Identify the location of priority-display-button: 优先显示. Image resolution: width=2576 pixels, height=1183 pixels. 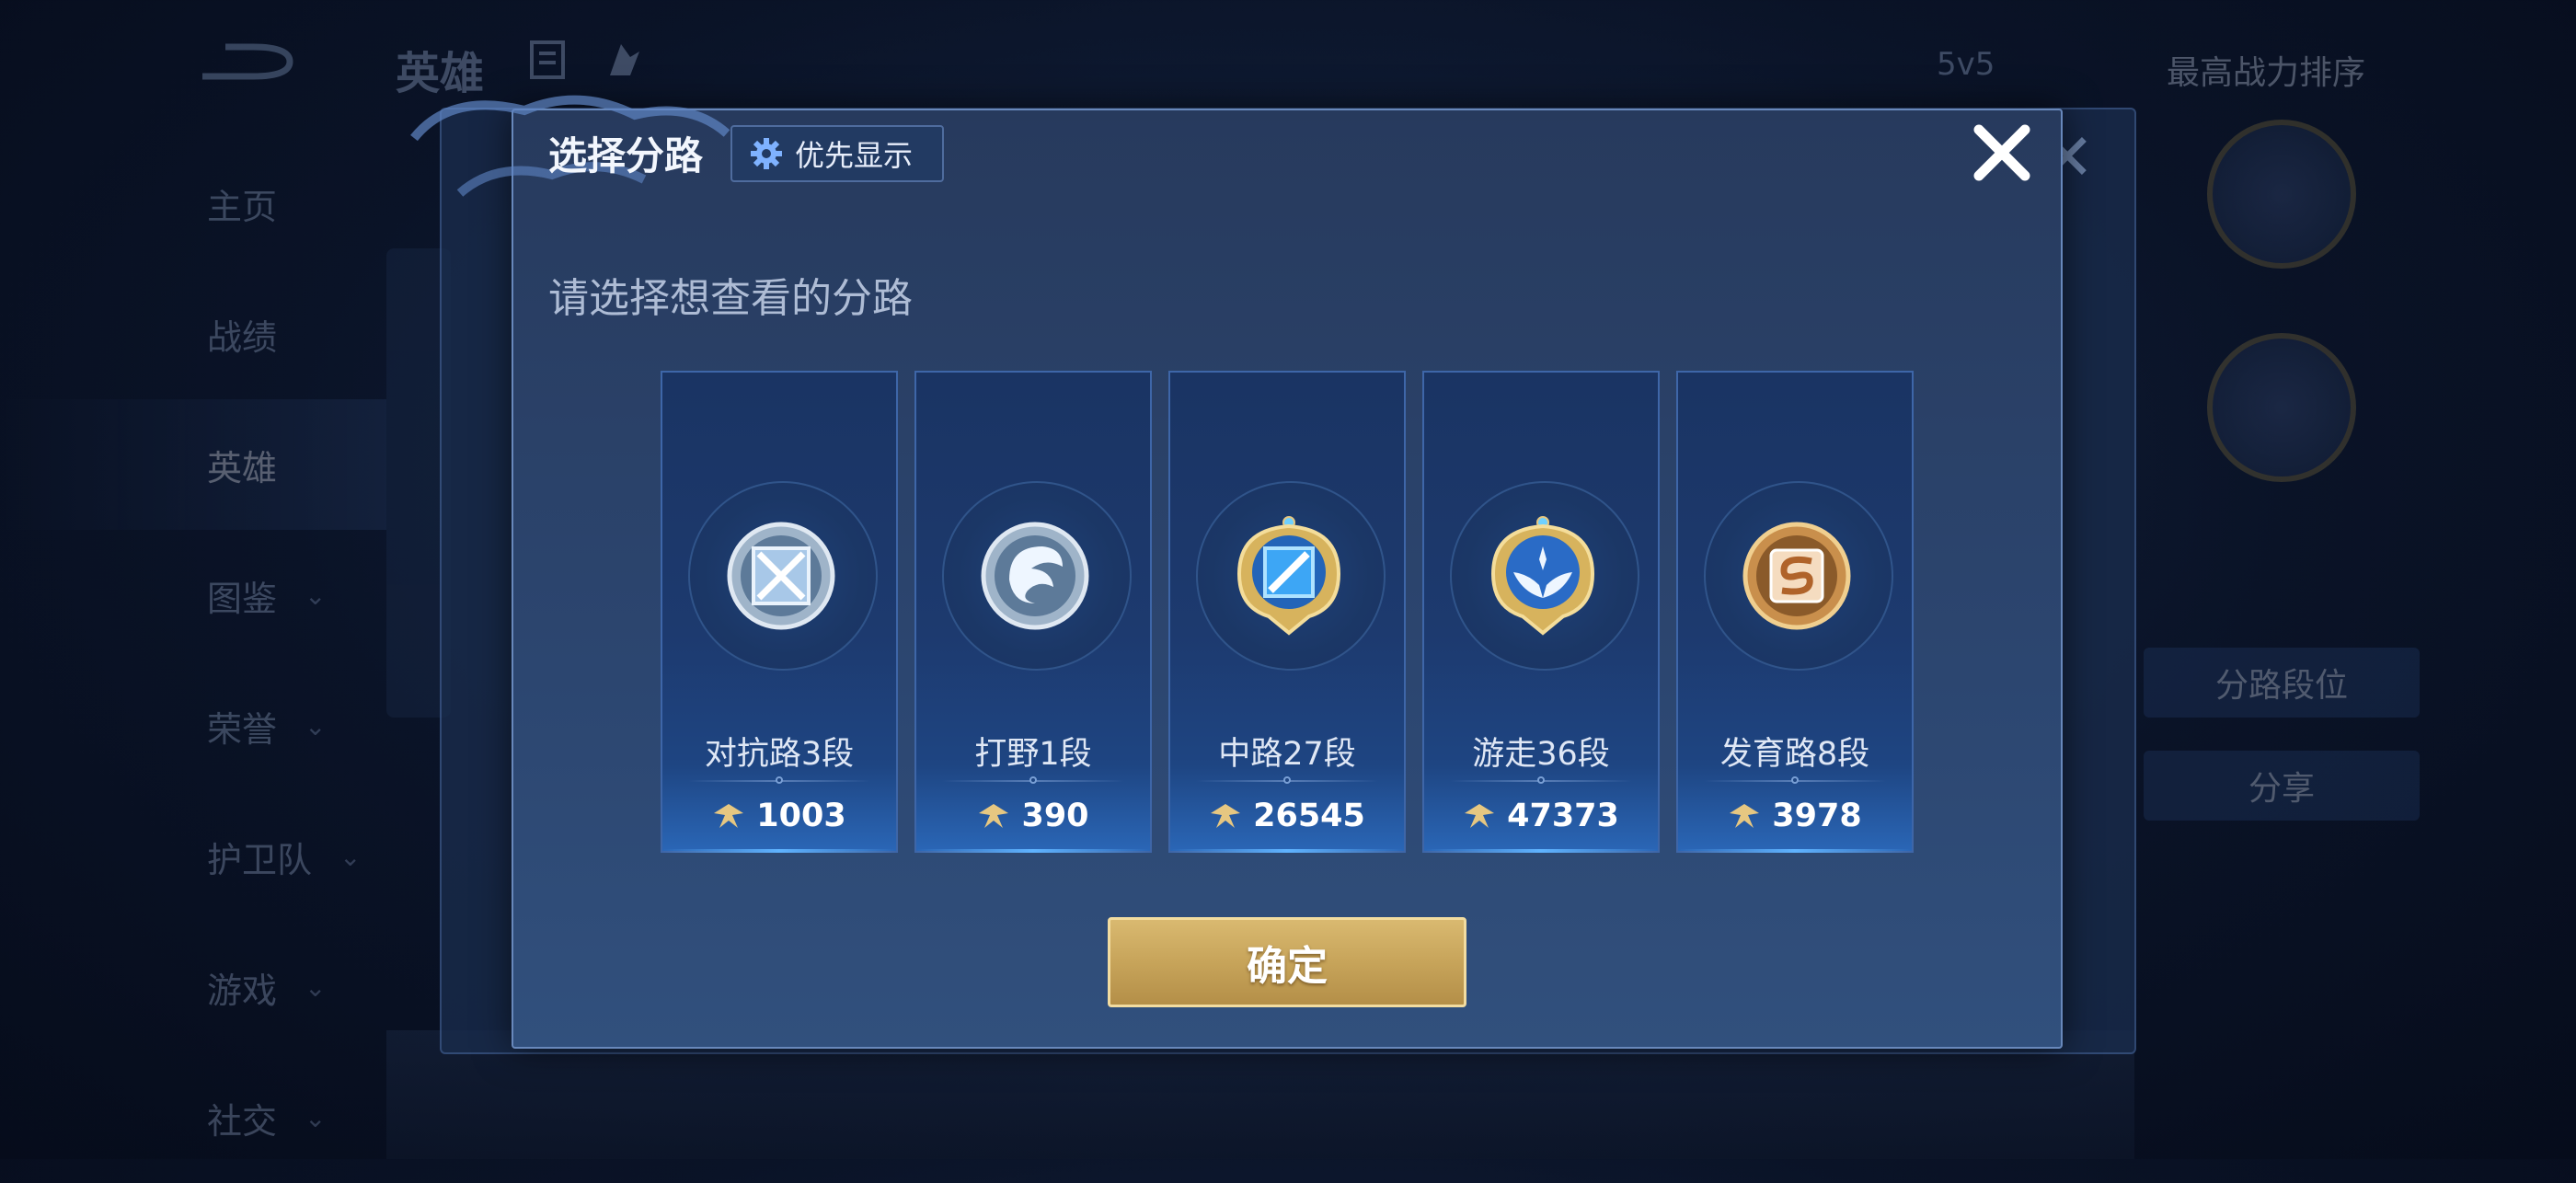
(837, 153).